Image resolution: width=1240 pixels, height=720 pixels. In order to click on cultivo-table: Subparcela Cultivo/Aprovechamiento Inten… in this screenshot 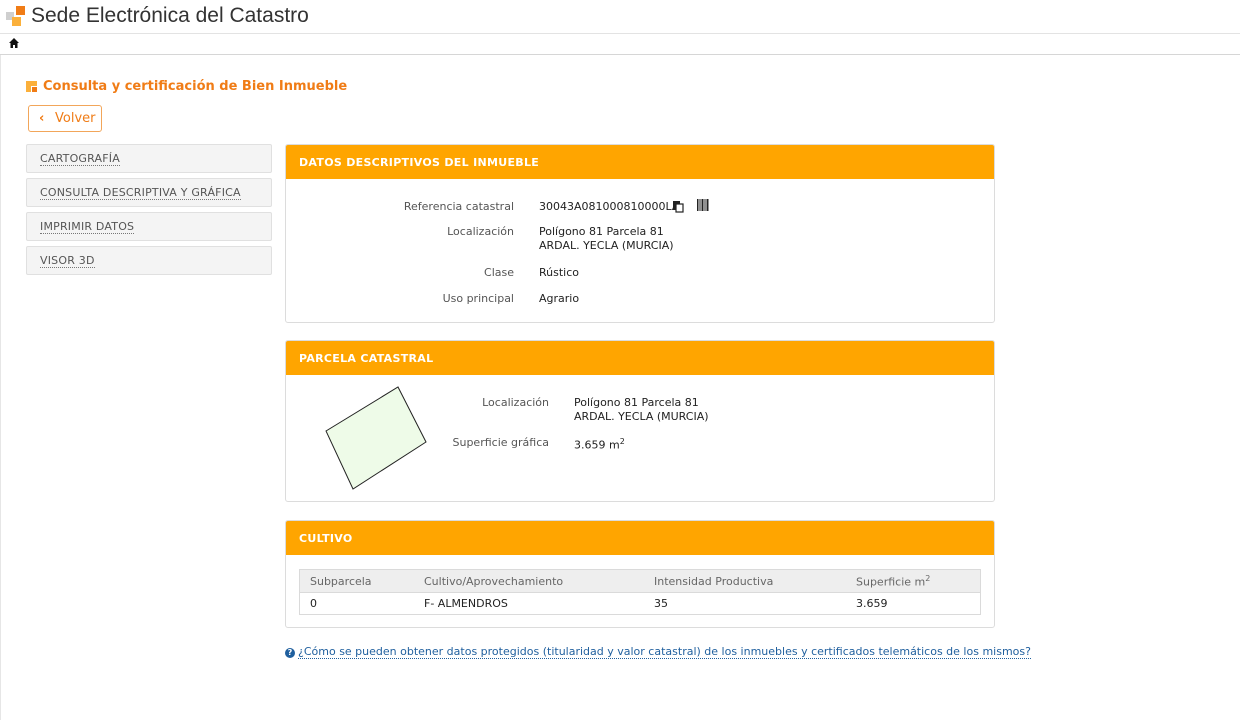, I will do `click(640, 592)`.